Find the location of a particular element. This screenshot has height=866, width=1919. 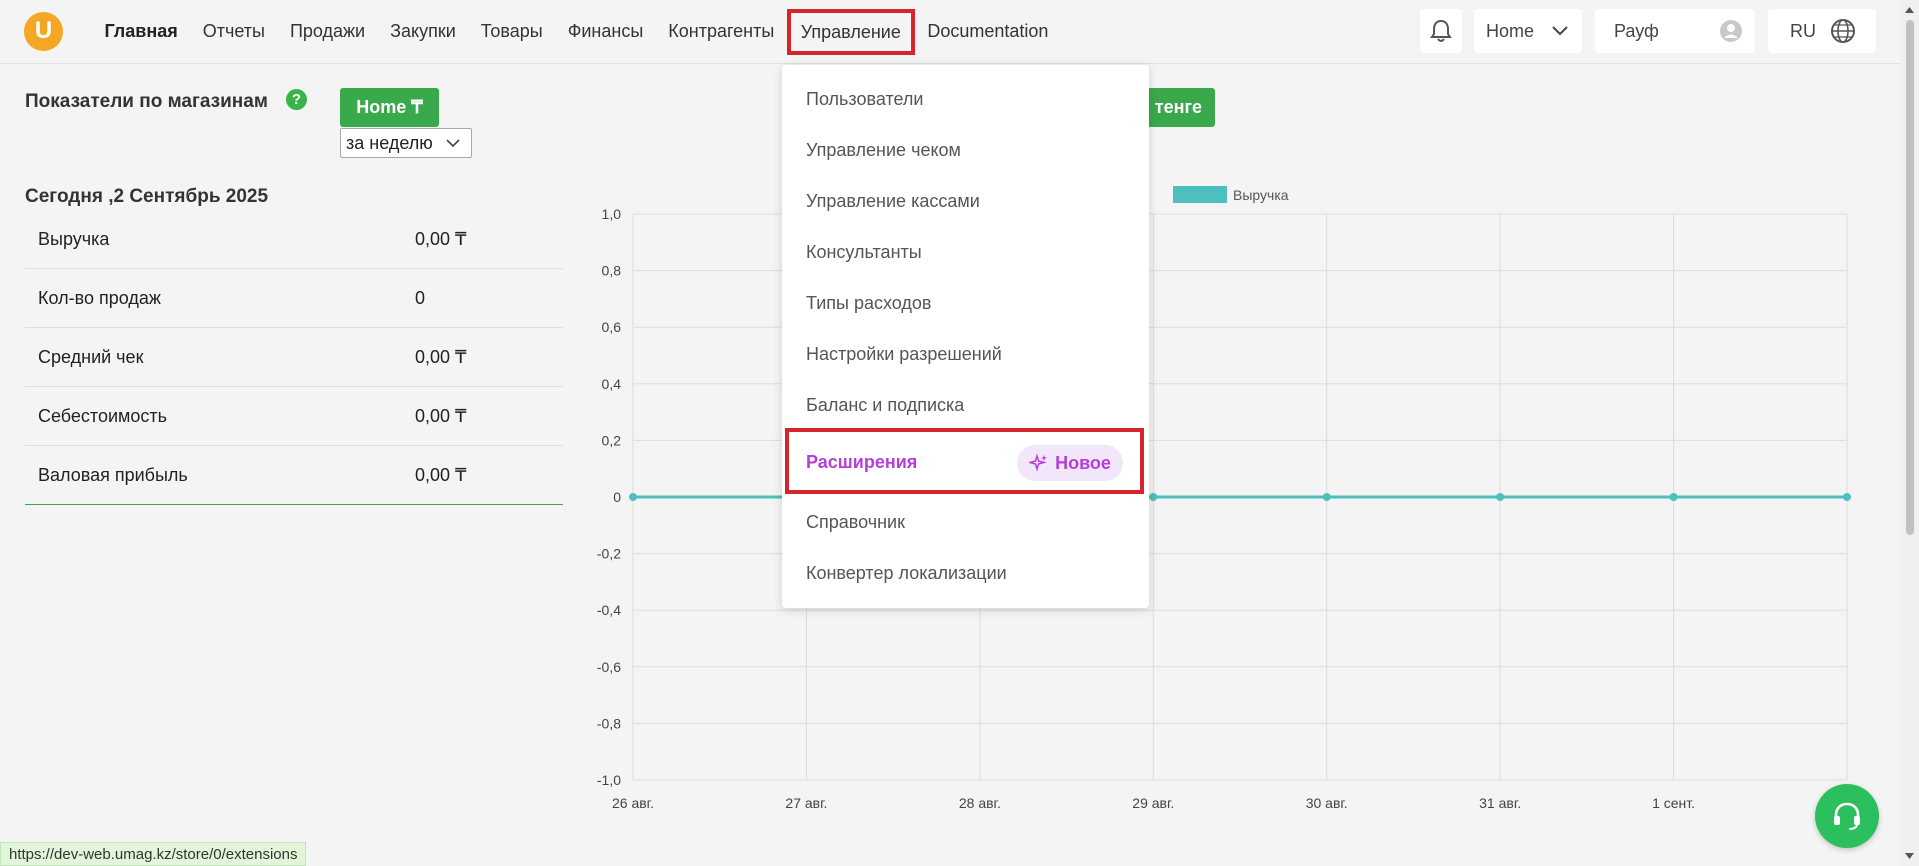

period-select: за неделю is located at coordinates (406, 143).